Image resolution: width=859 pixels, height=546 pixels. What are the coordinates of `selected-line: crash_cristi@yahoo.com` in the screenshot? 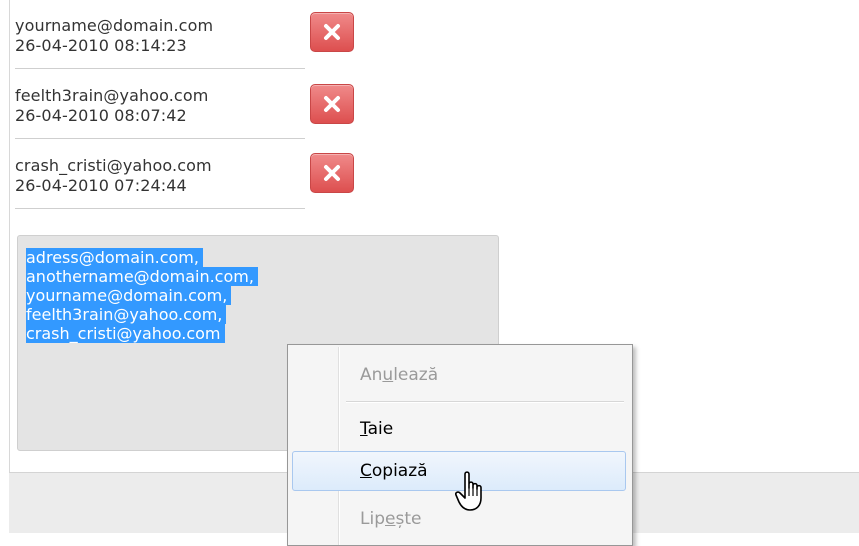 It's located at (125, 333).